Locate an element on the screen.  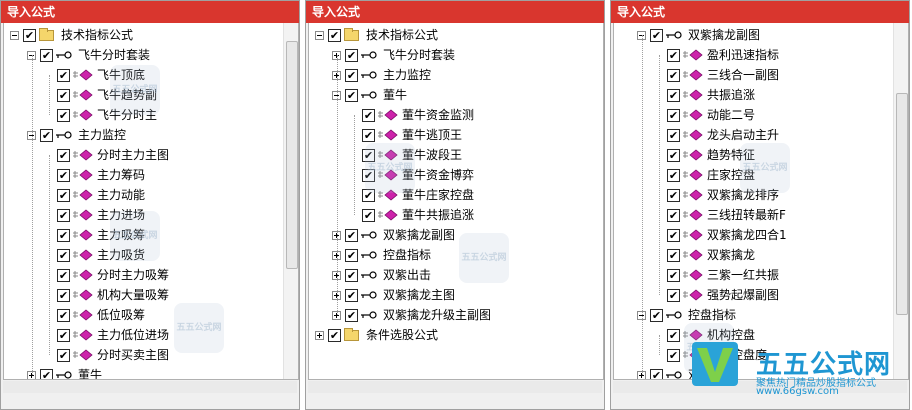
tree-item-formula: ✔ 主力低位进场 is located at coordinates (113, 335).